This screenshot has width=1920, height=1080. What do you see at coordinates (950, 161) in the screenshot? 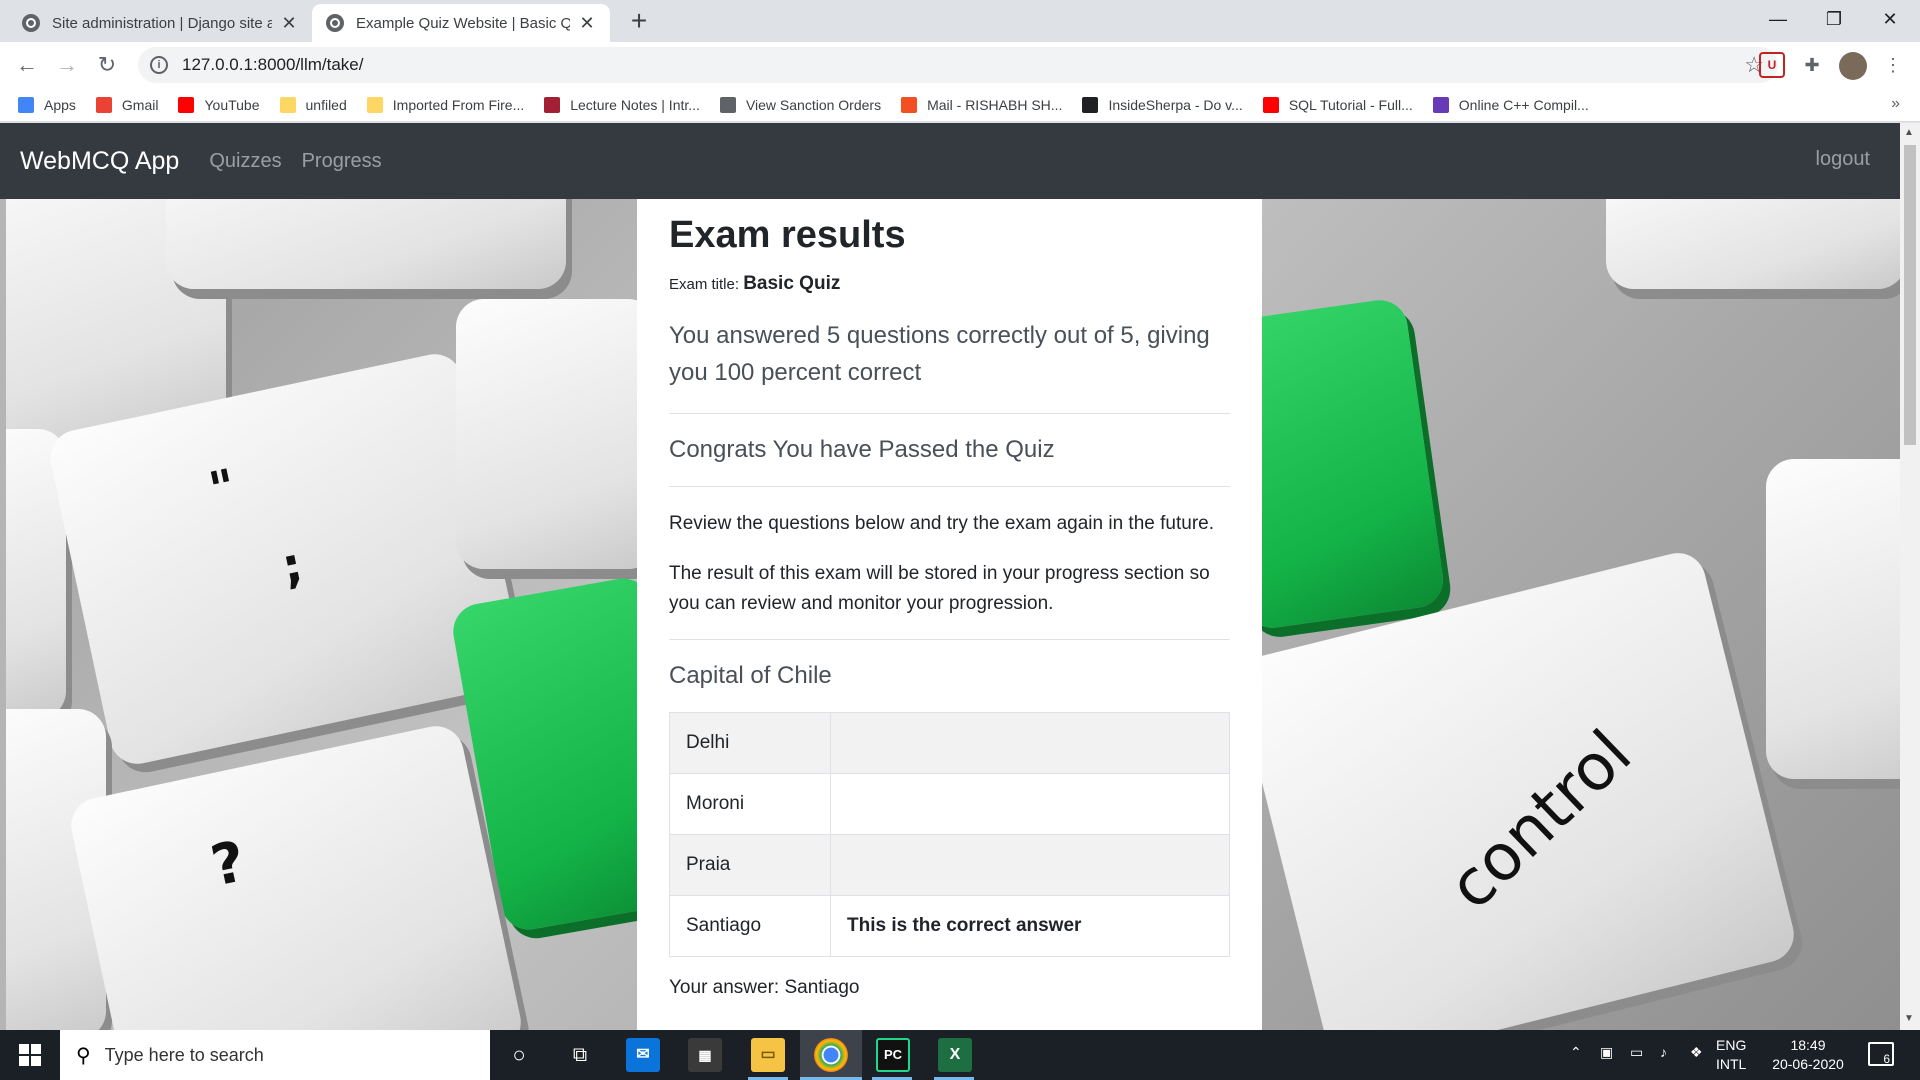
I see `app-navbar: WebMCQ App Quizzes Progress logout` at bounding box center [950, 161].